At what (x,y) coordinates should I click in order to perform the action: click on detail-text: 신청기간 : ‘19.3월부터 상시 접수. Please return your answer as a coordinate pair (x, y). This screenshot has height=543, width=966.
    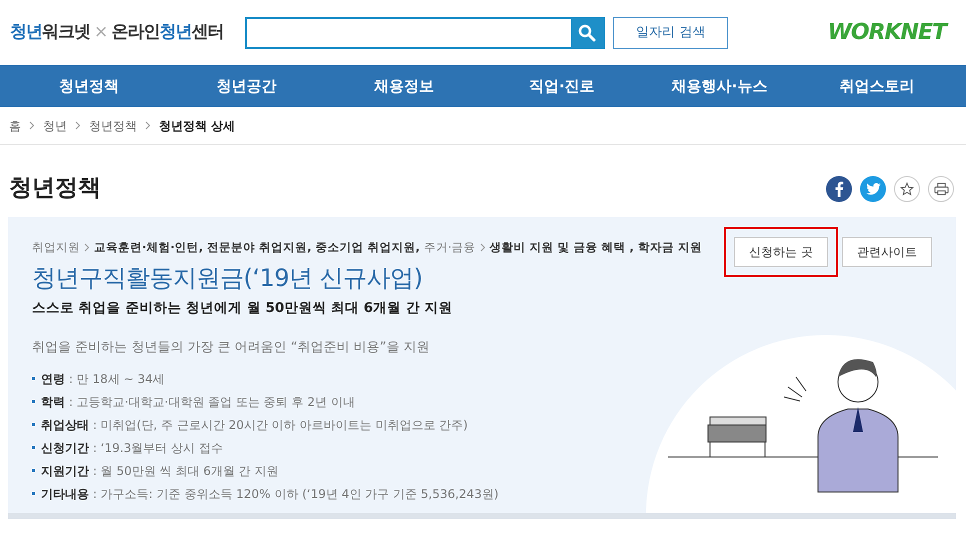
    Looking at the image, I should click on (132, 448).